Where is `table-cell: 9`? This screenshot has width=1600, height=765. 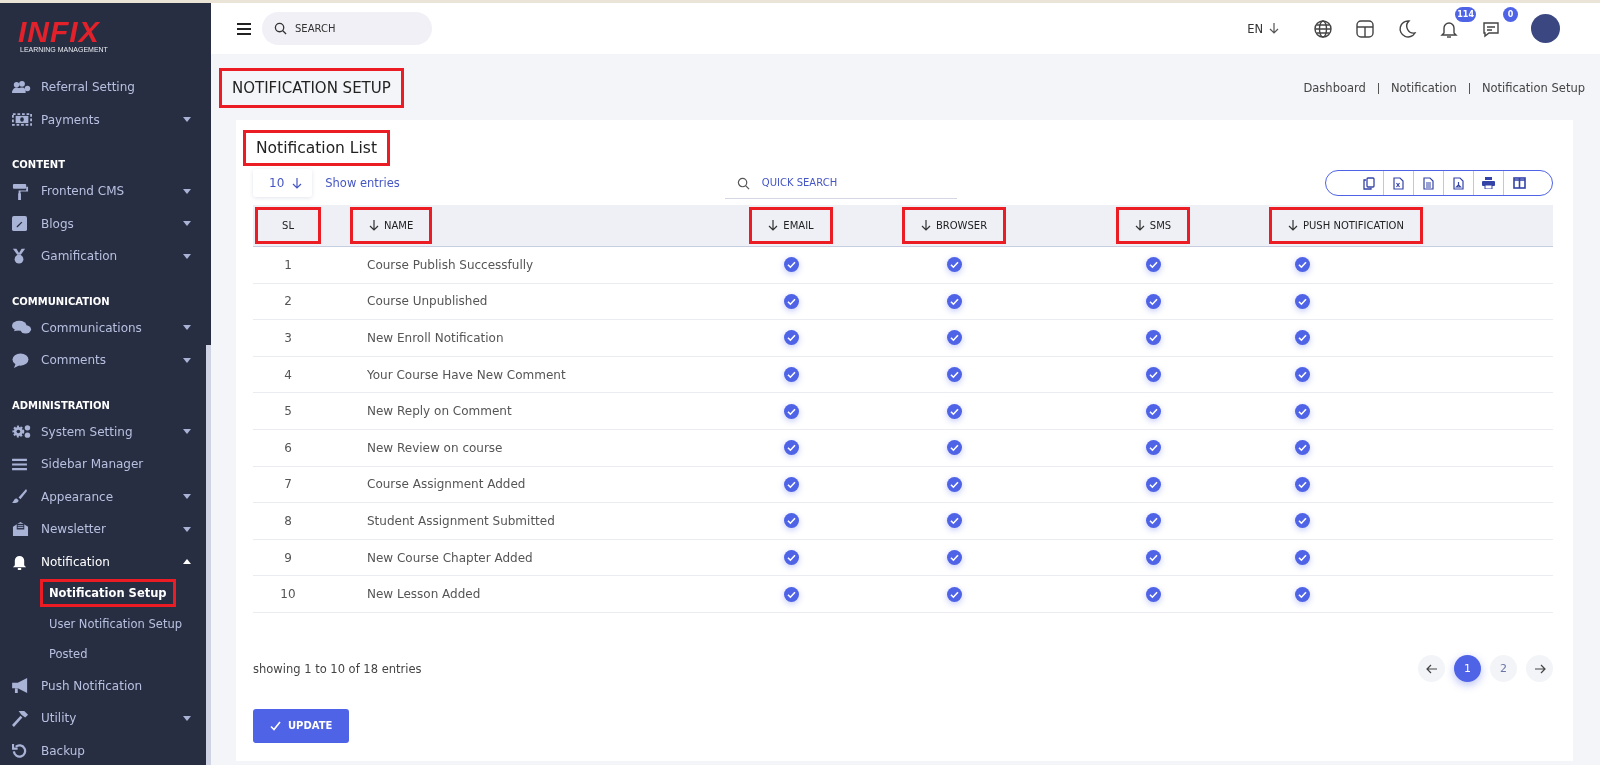 table-cell: 9 is located at coordinates (288, 557).